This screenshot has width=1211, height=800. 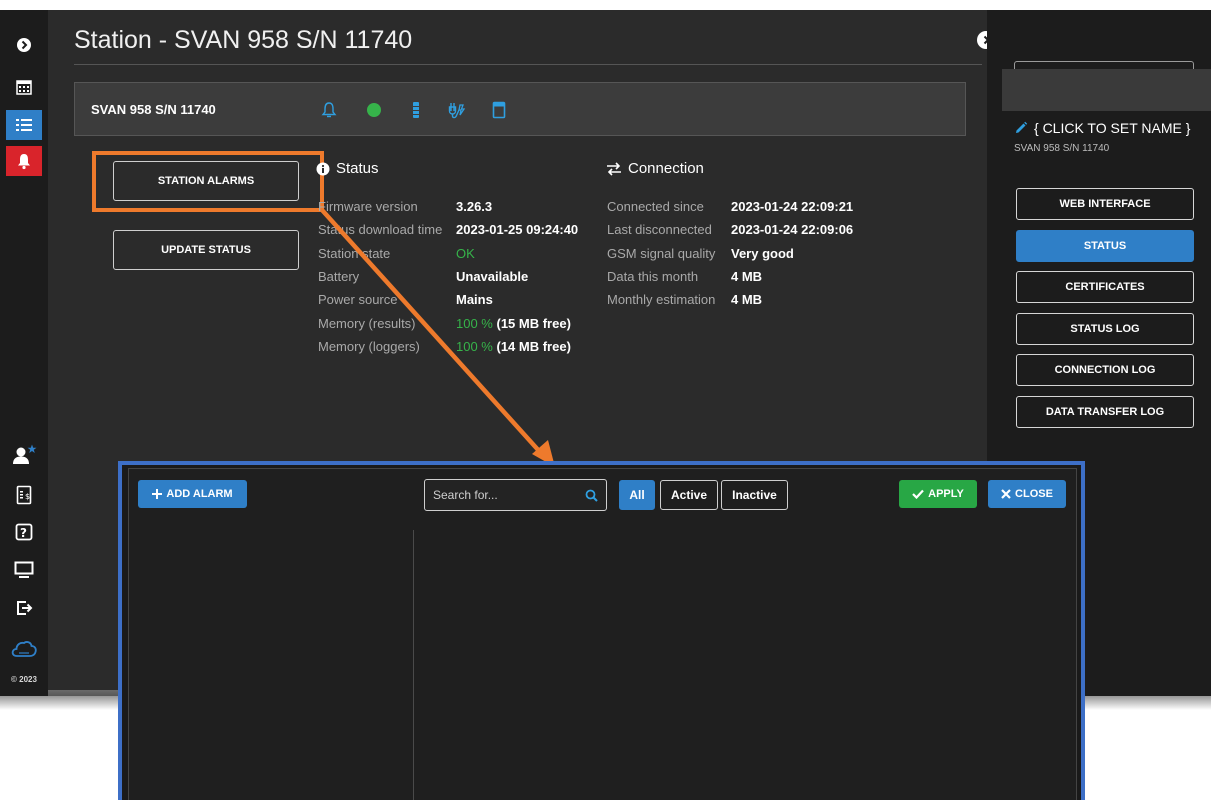 What do you see at coordinates (946, 494) in the screenshot?
I see `apply-label: APPLY` at bounding box center [946, 494].